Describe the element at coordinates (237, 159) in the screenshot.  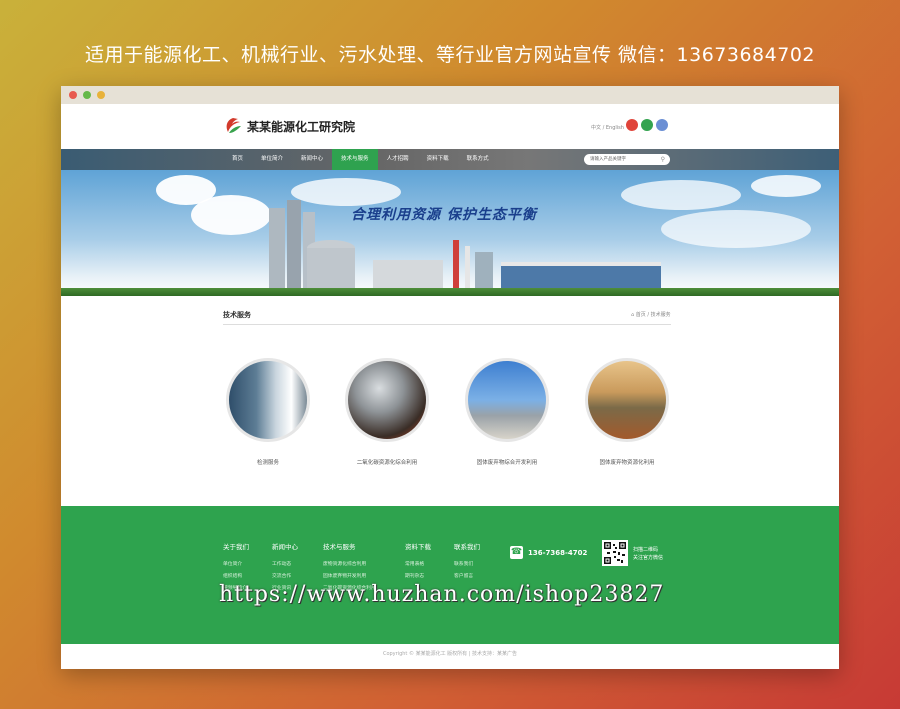
I see `nav-home: 首页` at that location.